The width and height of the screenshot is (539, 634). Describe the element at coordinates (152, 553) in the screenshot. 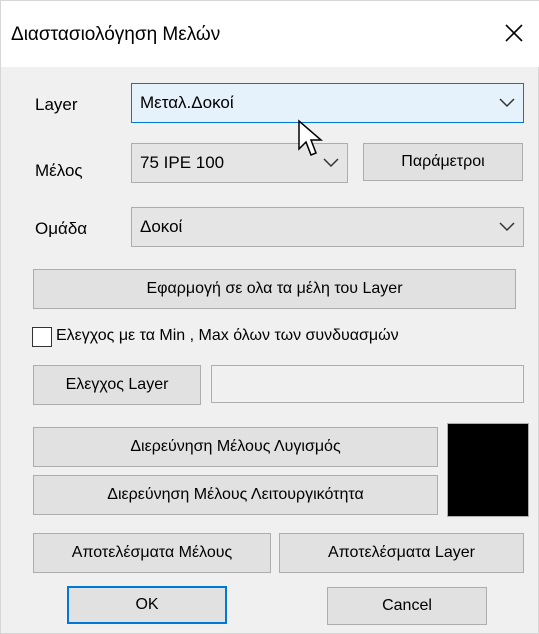

I see `member-results-button: Αποτελέσματα Μέλους` at that location.